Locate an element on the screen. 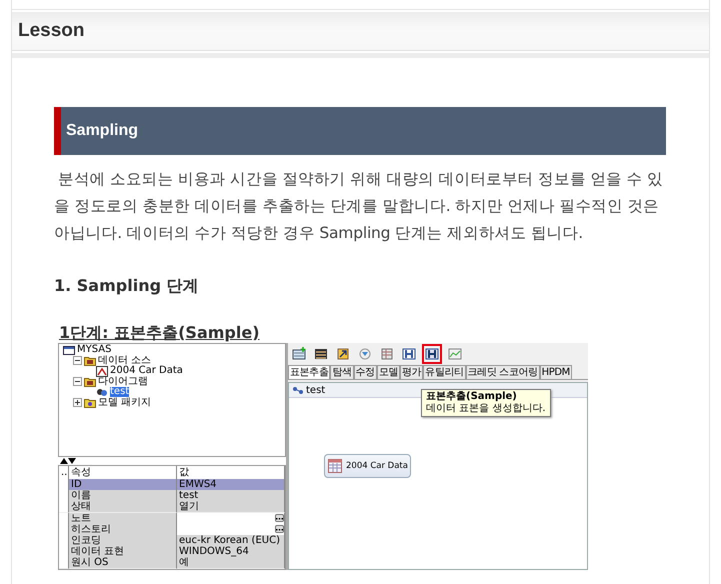 The width and height of the screenshot is (721, 584). expand-icon is located at coordinates (77, 403).